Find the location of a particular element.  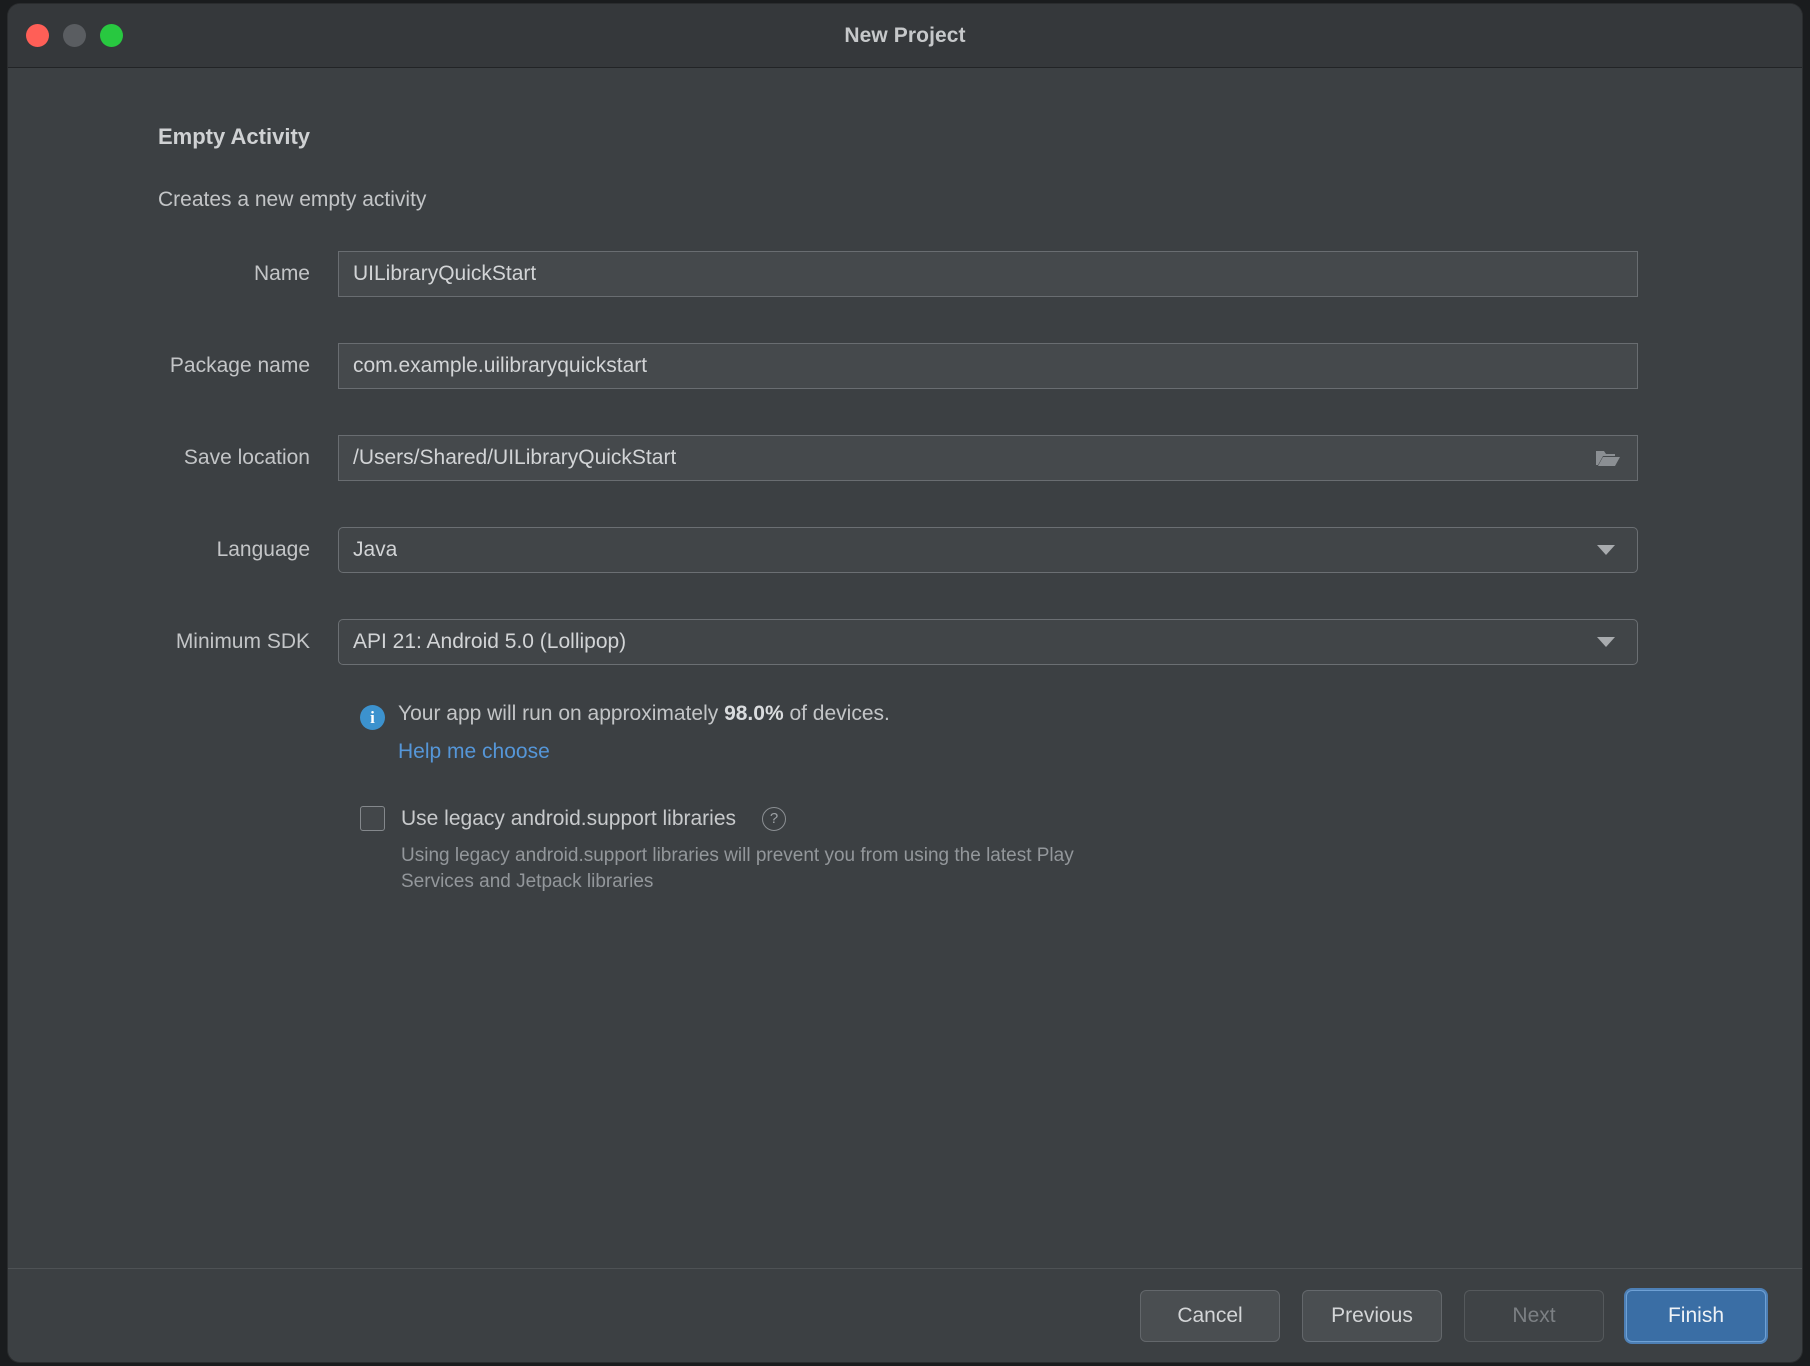

page-title: Empty Activity is located at coordinates (234, 136).